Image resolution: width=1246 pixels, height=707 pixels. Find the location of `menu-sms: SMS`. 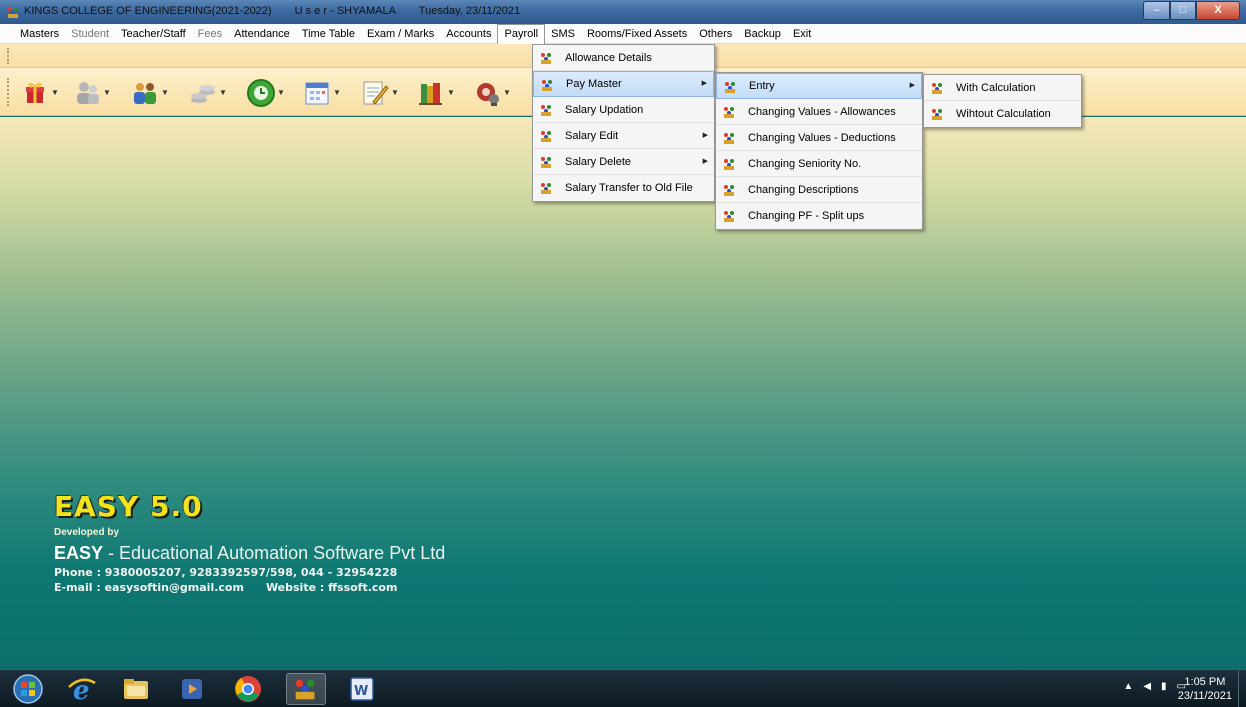

menu-sms: SMS is located at coordinates (563, 34).